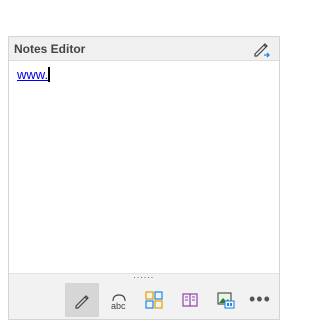 This screenshot has height=334, width=320. I want to click on note-text-link: www., so click(34, 74).